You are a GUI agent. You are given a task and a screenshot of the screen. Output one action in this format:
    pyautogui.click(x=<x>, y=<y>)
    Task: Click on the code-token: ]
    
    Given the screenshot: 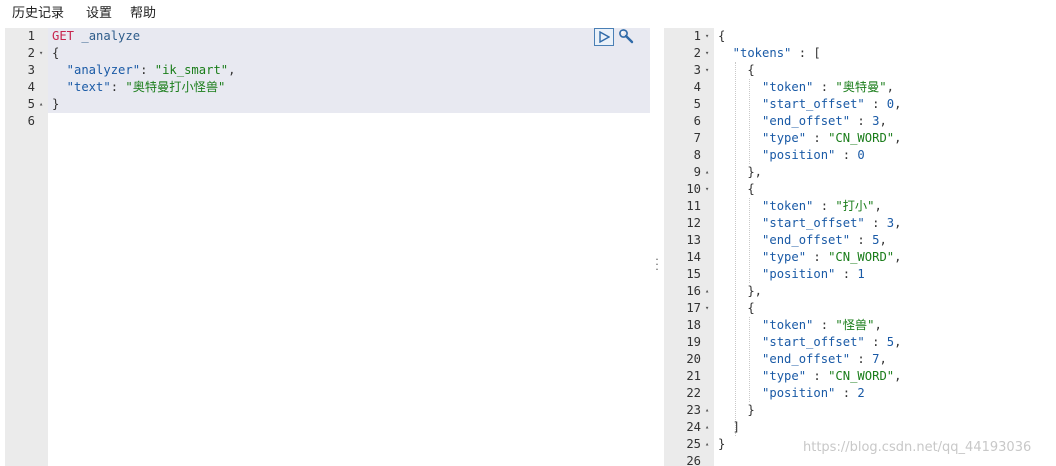 What is the action you would take?
    pyautogui.click(x=729, y=427)
    